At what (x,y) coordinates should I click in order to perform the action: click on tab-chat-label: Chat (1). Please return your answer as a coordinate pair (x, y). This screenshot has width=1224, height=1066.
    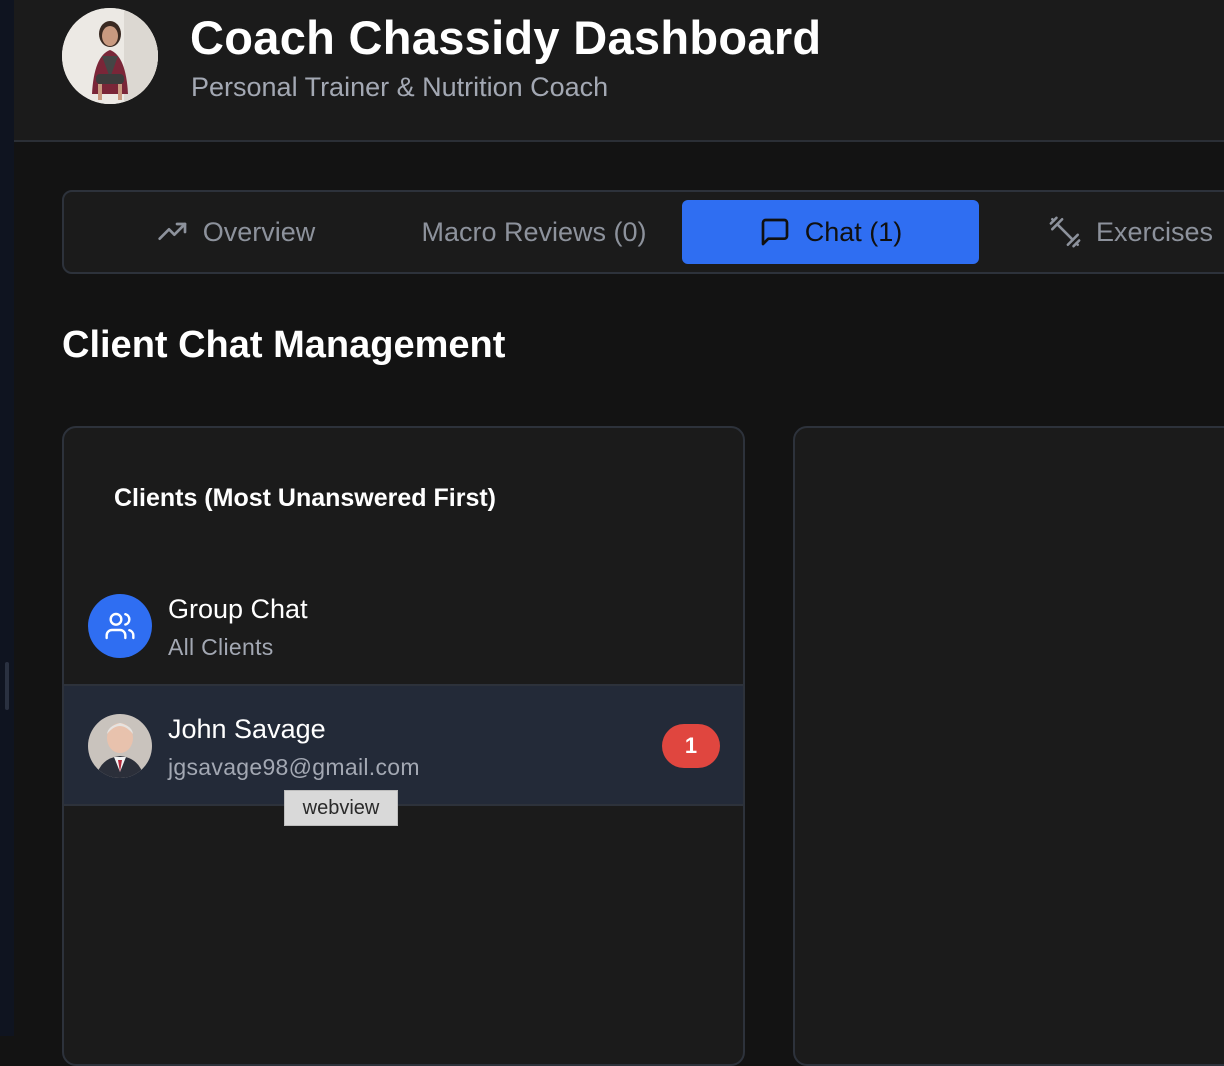
    Looking at the image, I should click on (853, 231).